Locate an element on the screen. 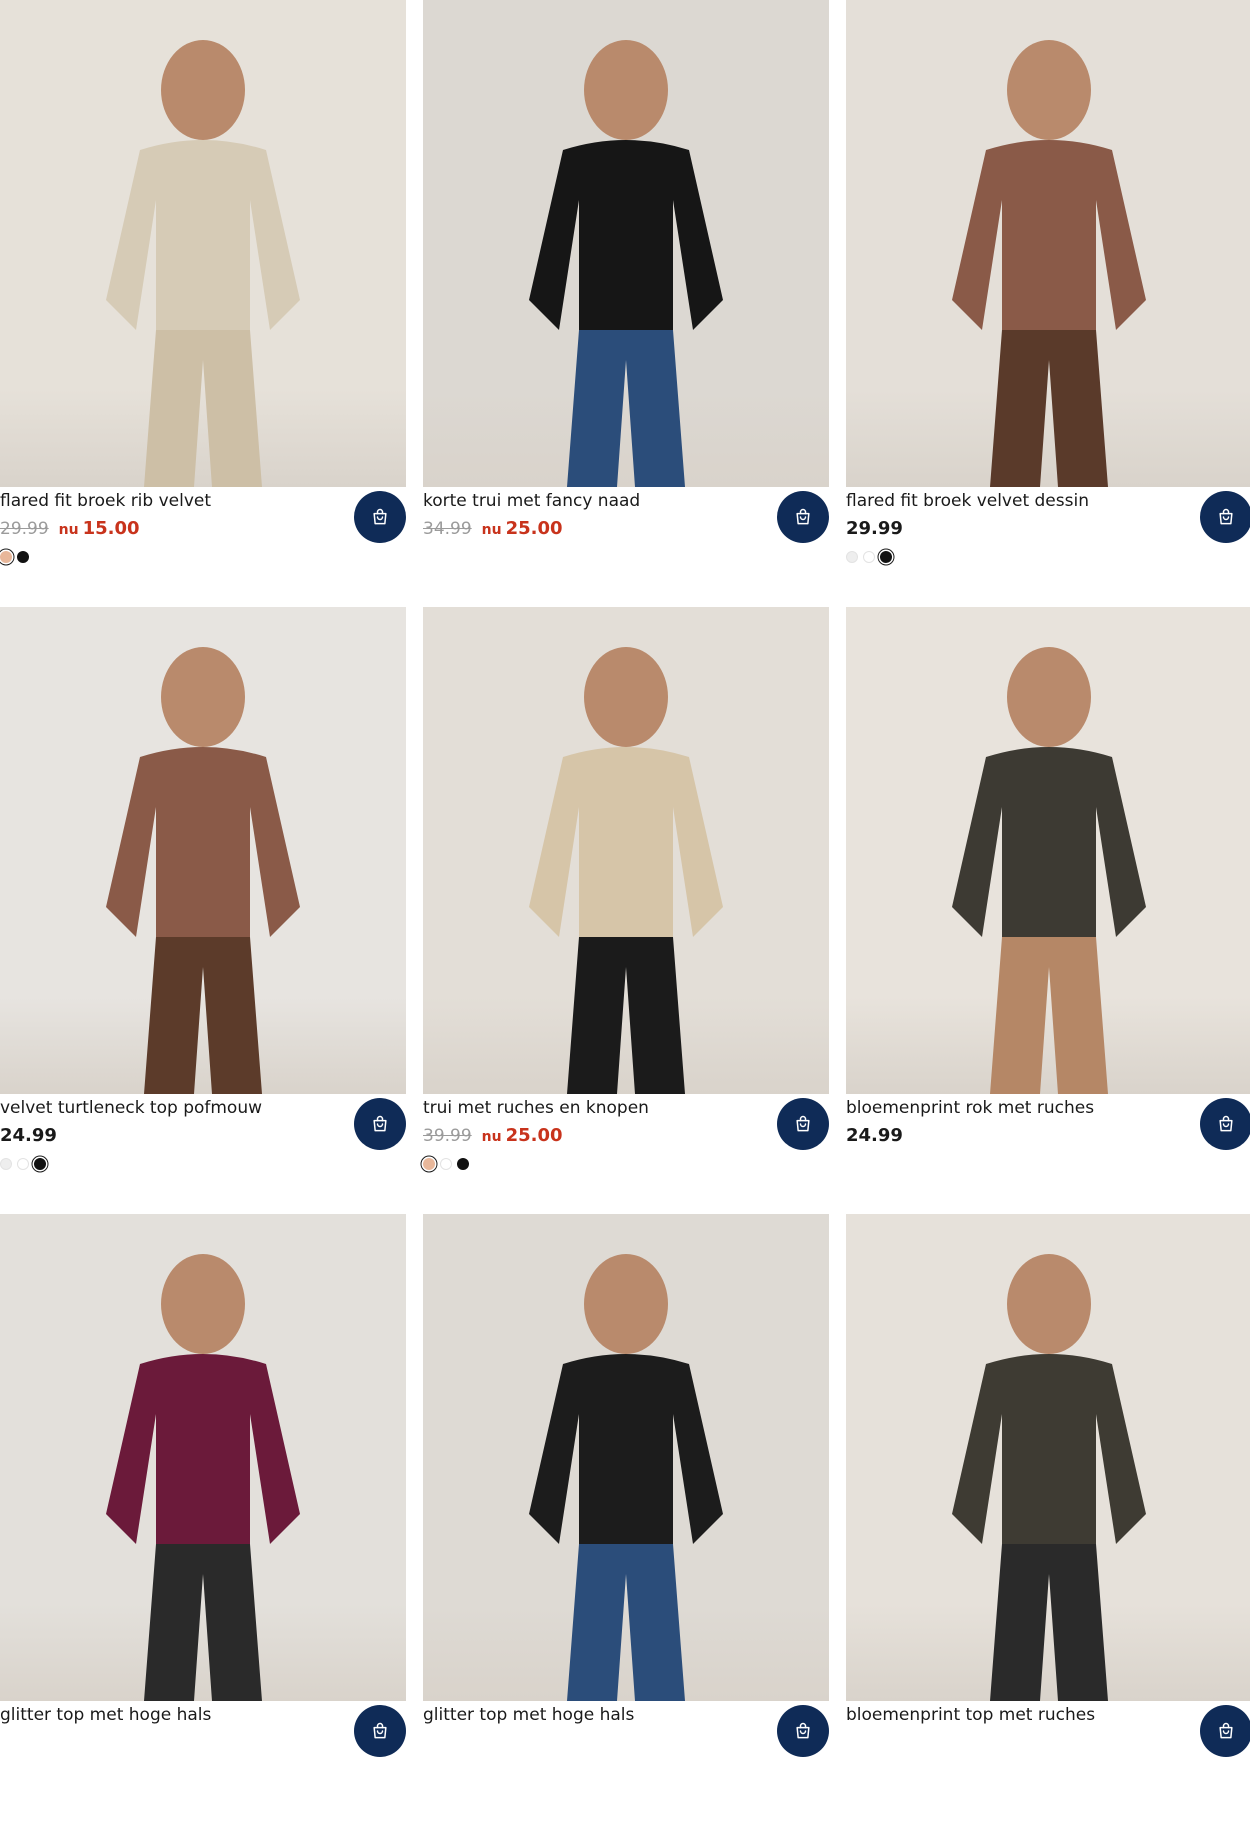 Image resolution: width=1250 pixels, height=1821 pixels. product-title: flared fit broek rib velvet is located at coordinates (105, 501).